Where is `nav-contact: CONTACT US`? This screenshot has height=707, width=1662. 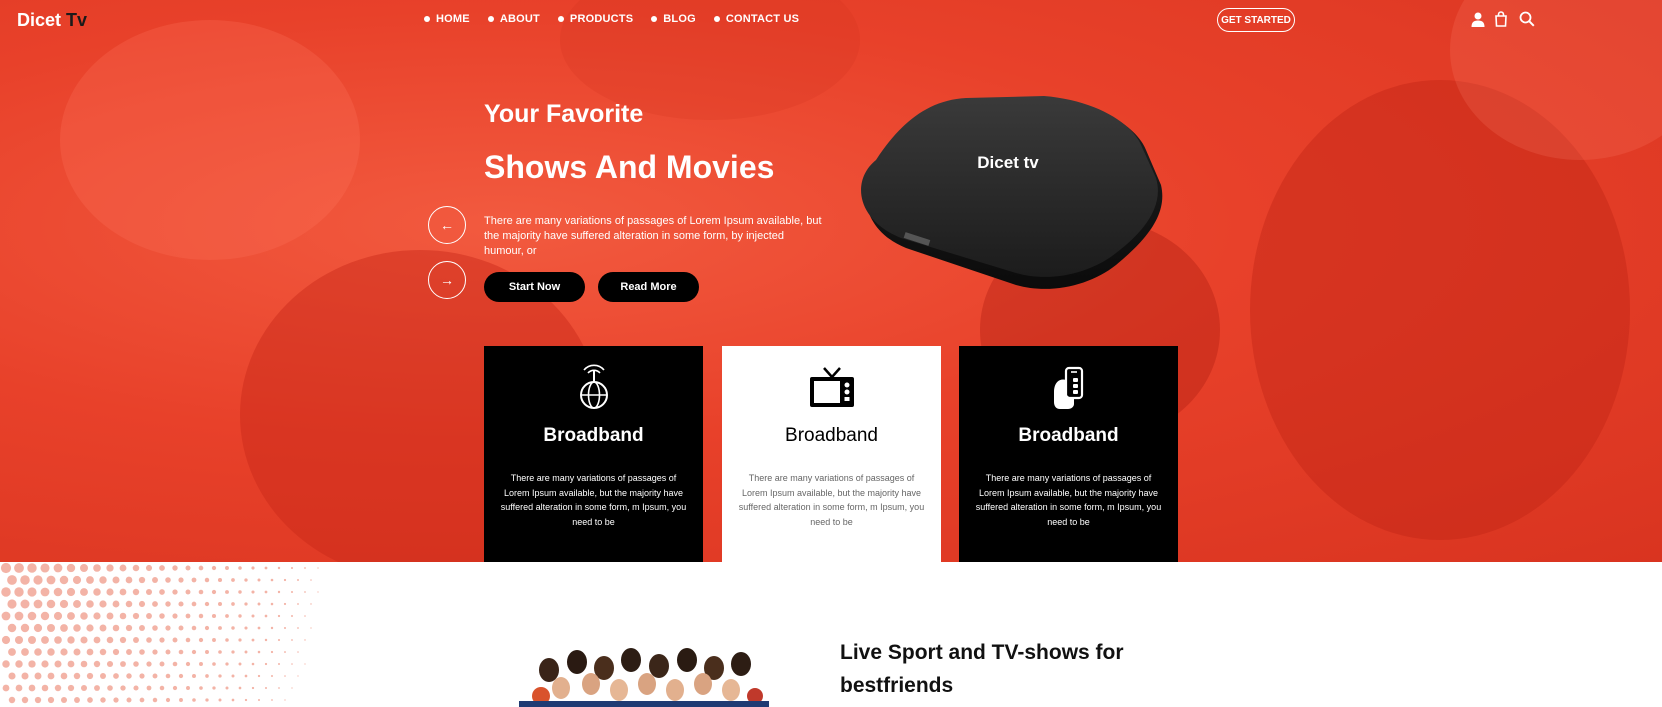 nav-contact: CONTACT US is located at coordinates (756, 19).